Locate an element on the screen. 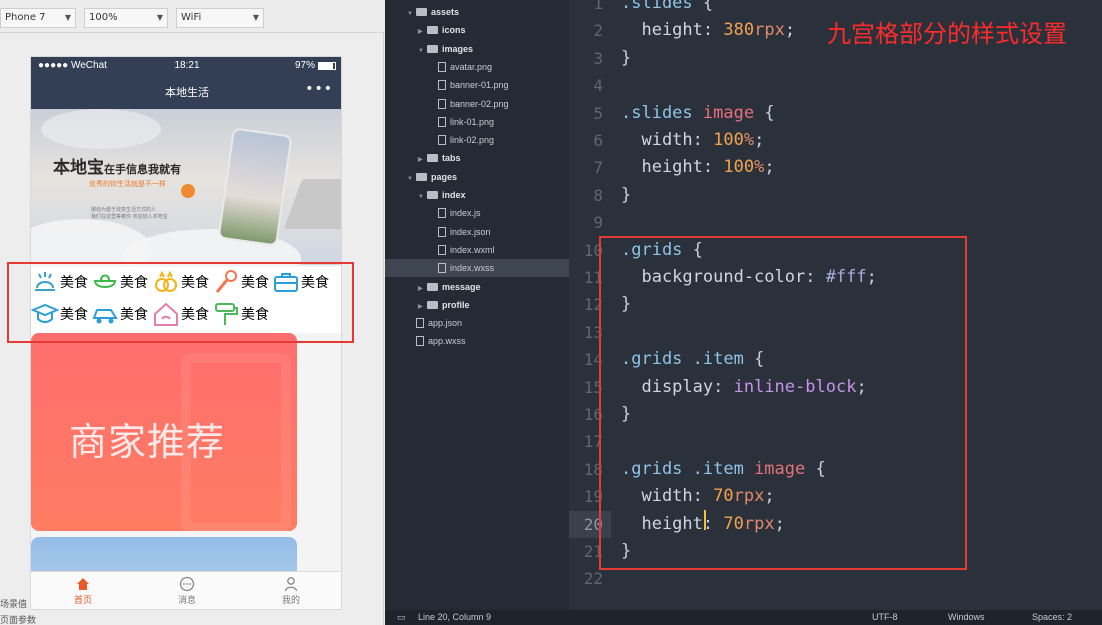  tab-bar: 首页 消息 我的 is located at coordinates (186, 590).